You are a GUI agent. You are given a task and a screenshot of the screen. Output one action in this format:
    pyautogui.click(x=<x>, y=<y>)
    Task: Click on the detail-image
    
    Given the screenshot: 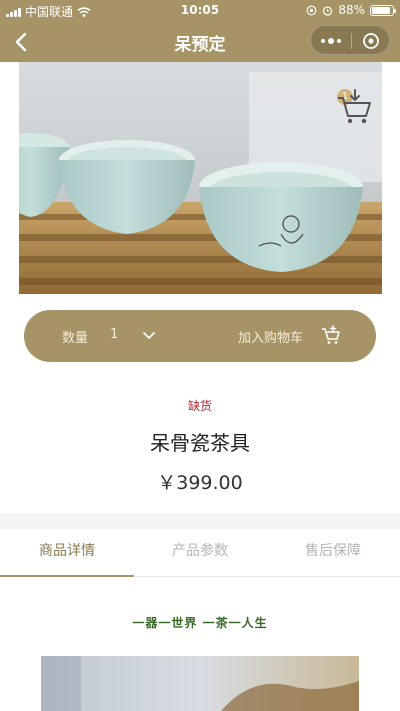 What is the action you would take?
    pyautogui.click(x=200, y=683)
    